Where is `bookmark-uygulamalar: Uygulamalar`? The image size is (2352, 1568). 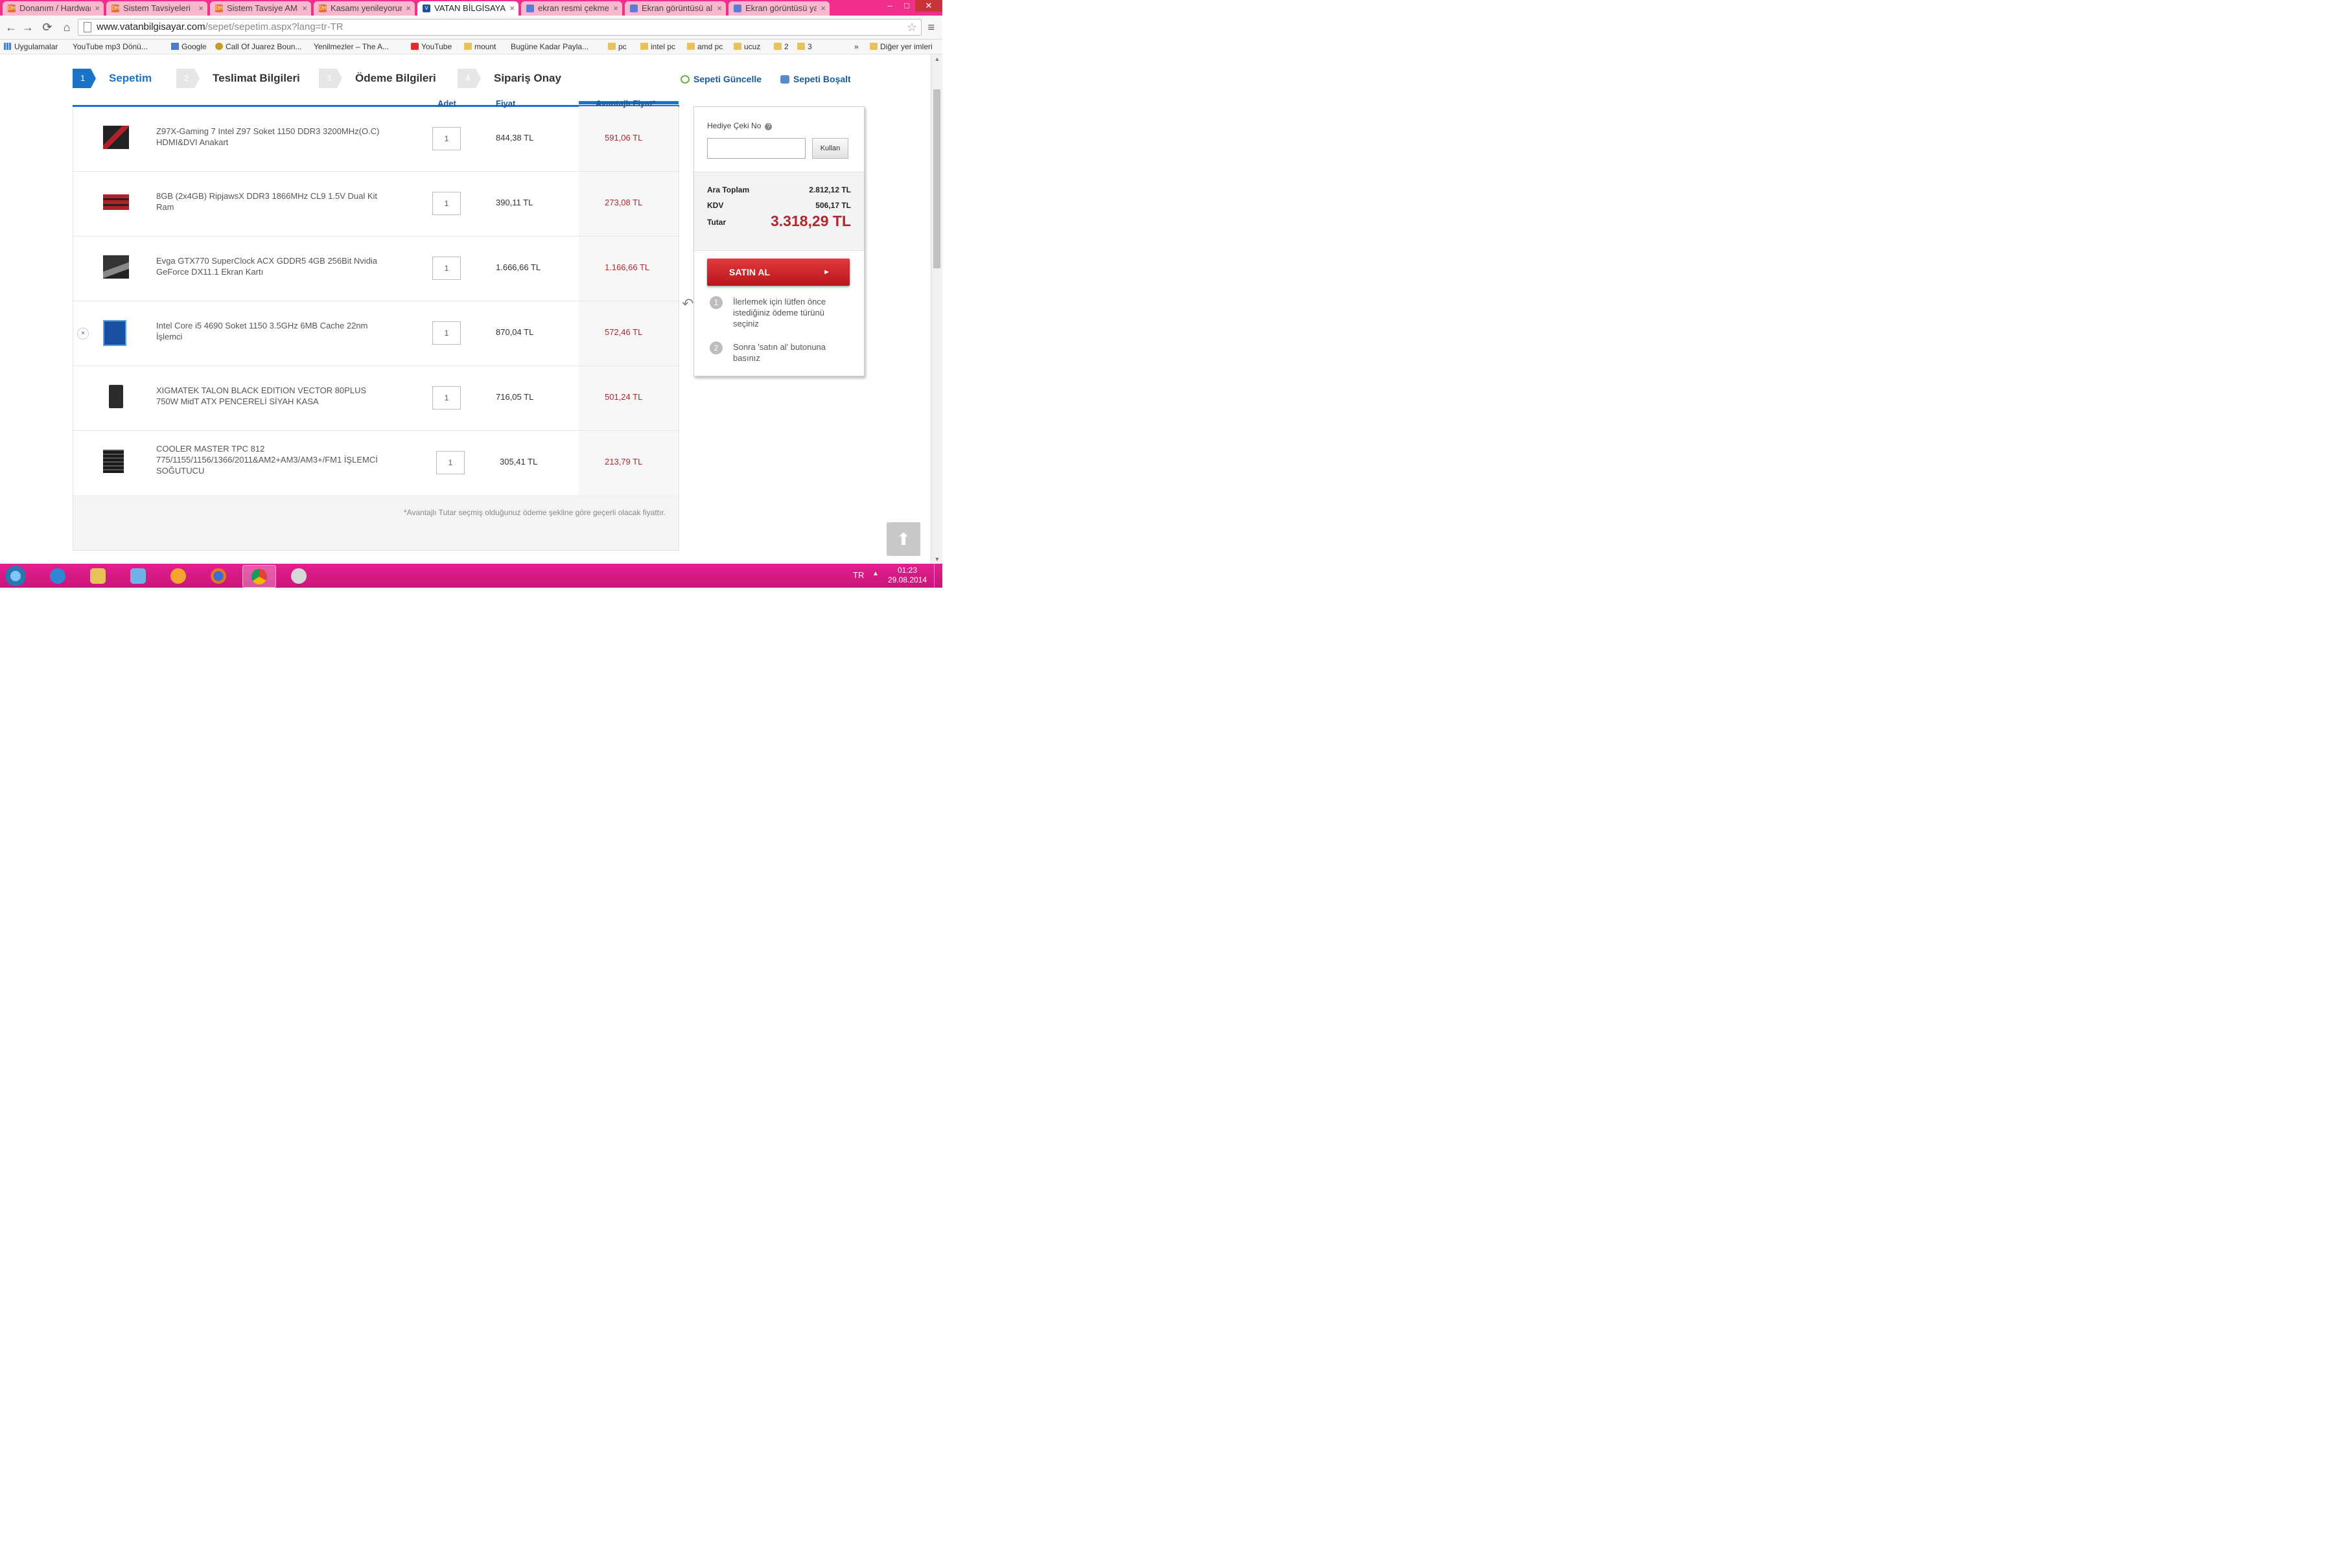
bookmark-uygulamalar: Uygulamalar is located at coordinates (31, 47).